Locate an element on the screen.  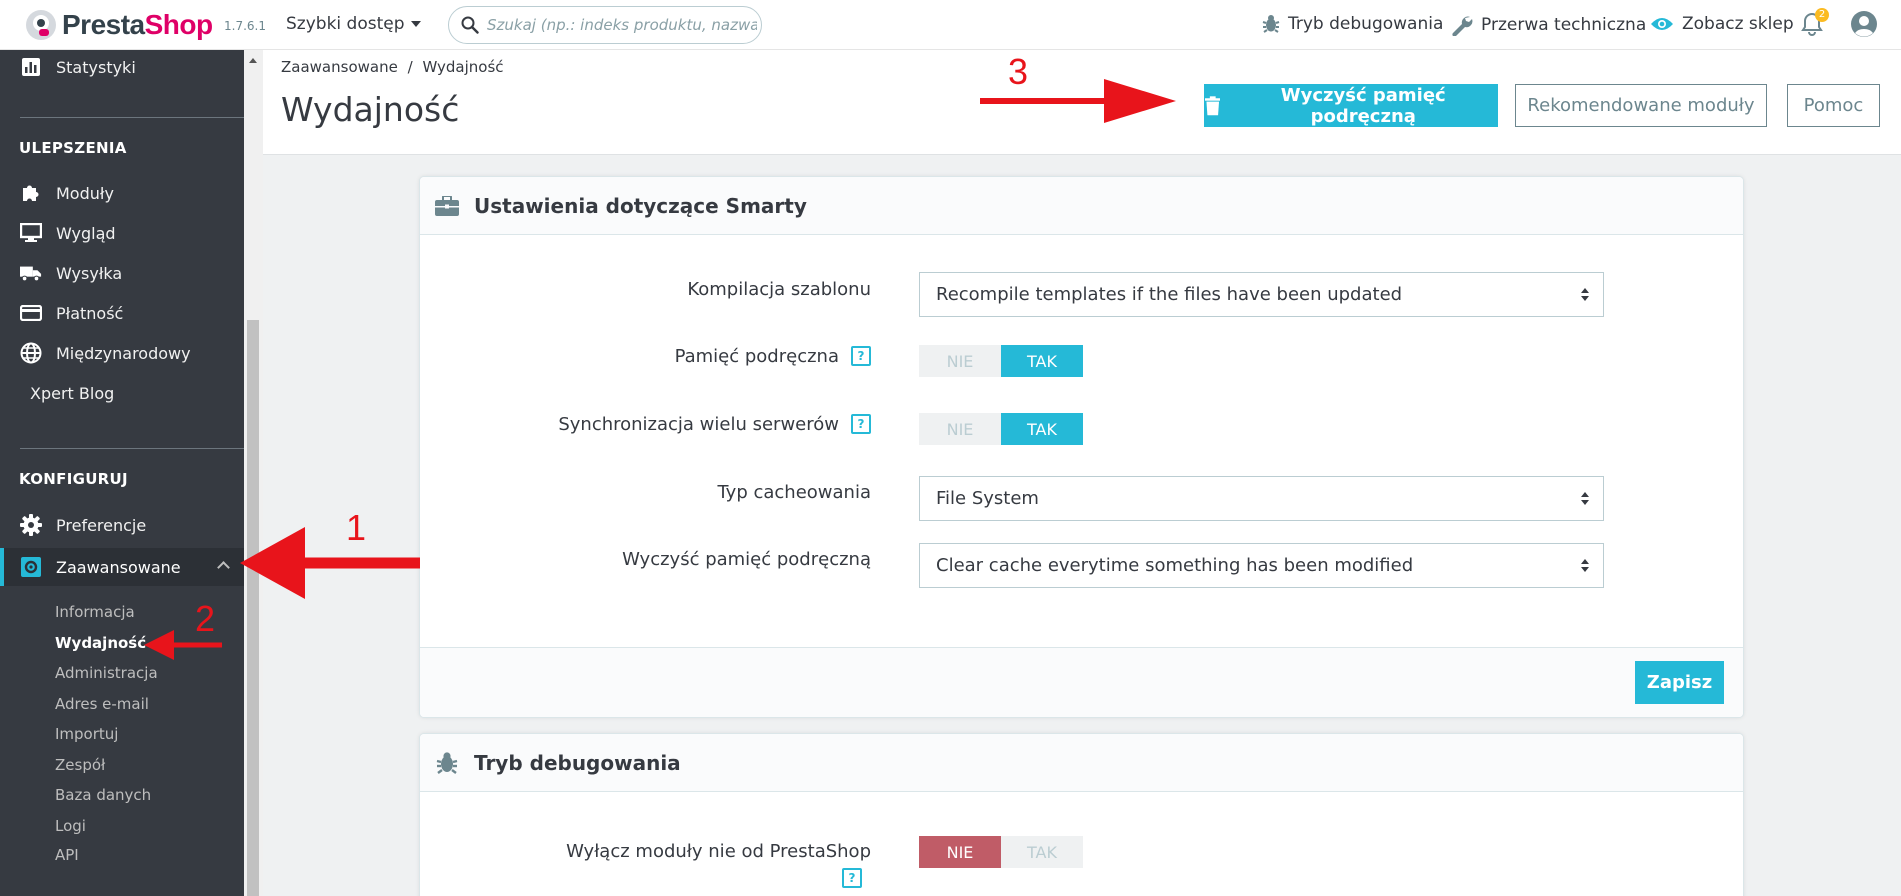
prestashop-logo: PrestaShop is located at coordinates (119, 25).